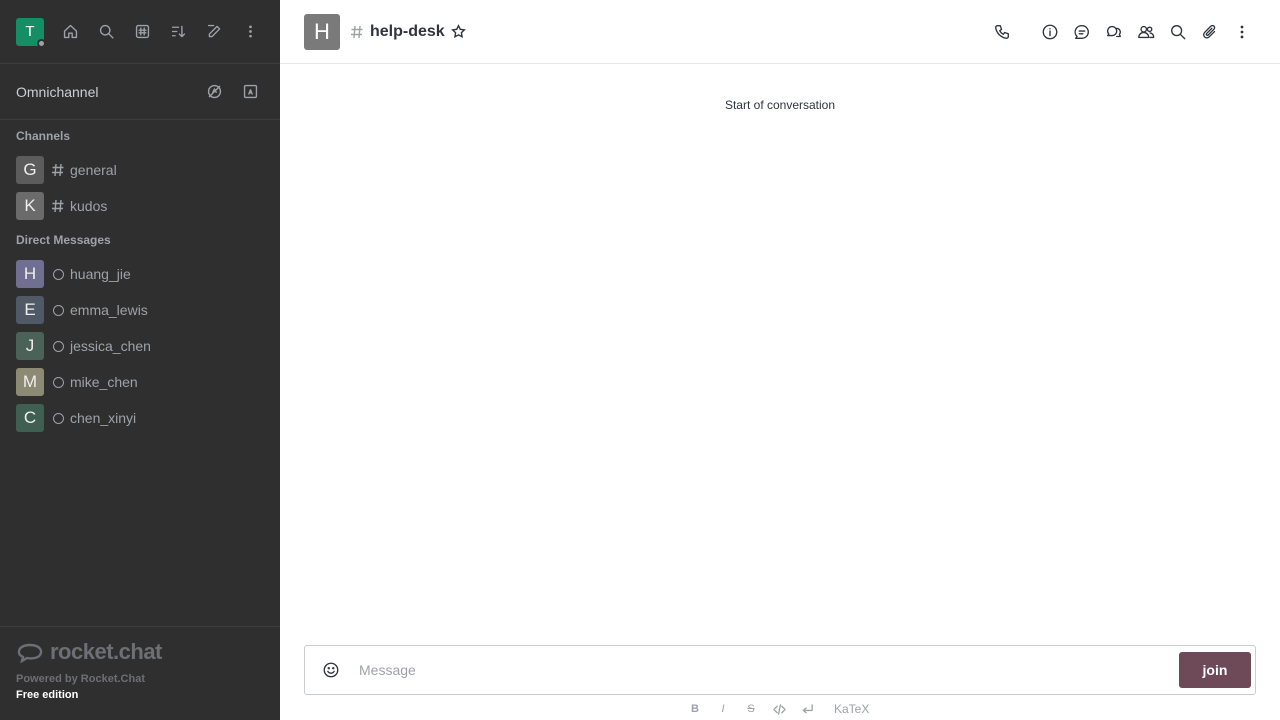 This screenshot has height=720, width=1280. I want to click on room-info-button, so click(1050, 32).